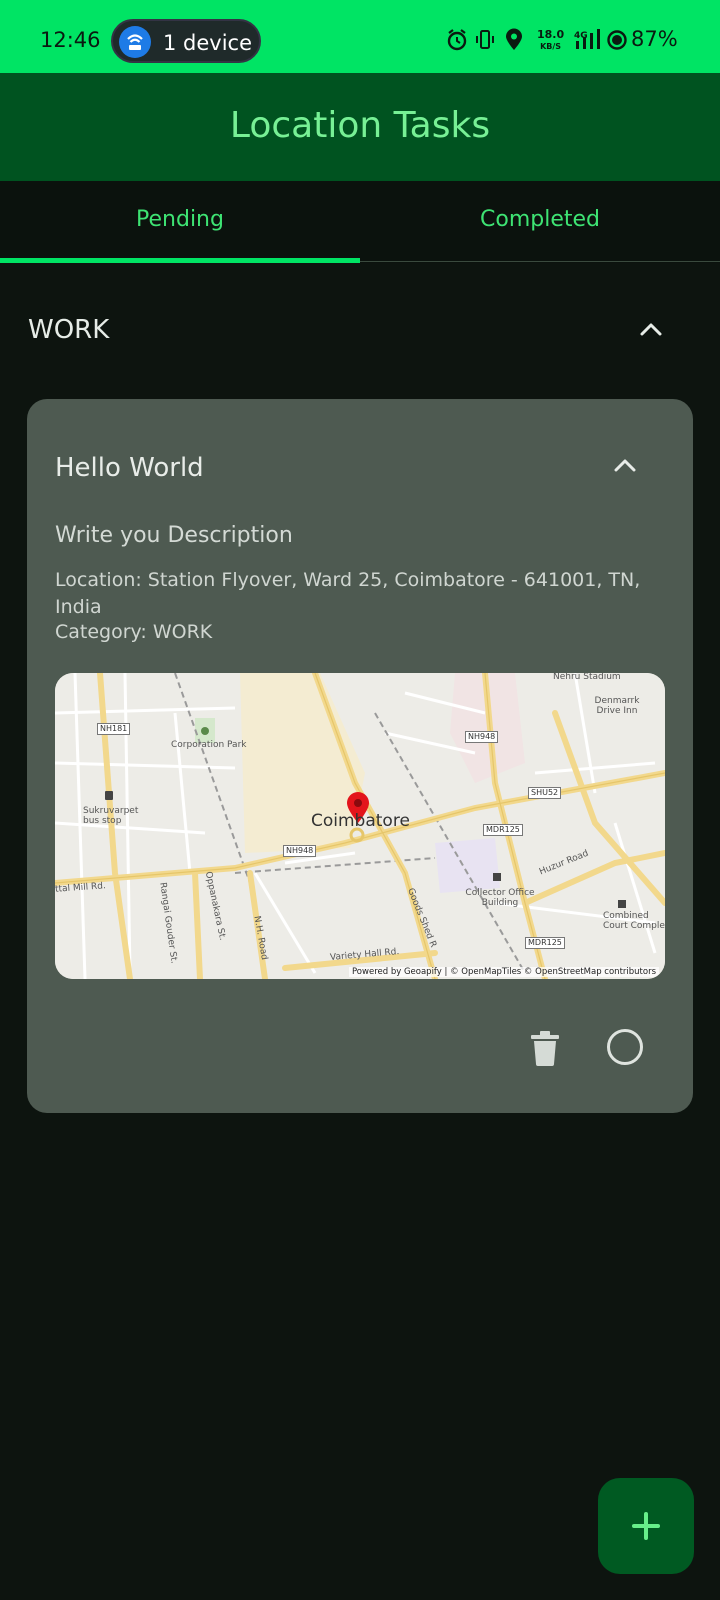  I want to click on tab-completed-label: Completed, so click(540, 219).